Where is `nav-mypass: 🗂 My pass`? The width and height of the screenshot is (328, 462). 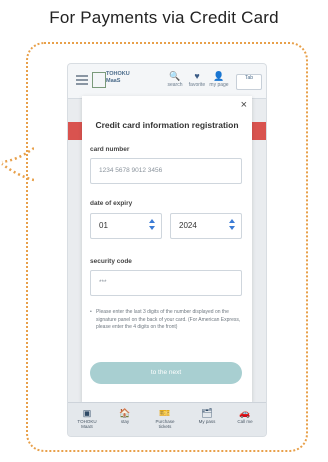 nav-mypass: 🗂 My pass is located at coordinates (207, 415).